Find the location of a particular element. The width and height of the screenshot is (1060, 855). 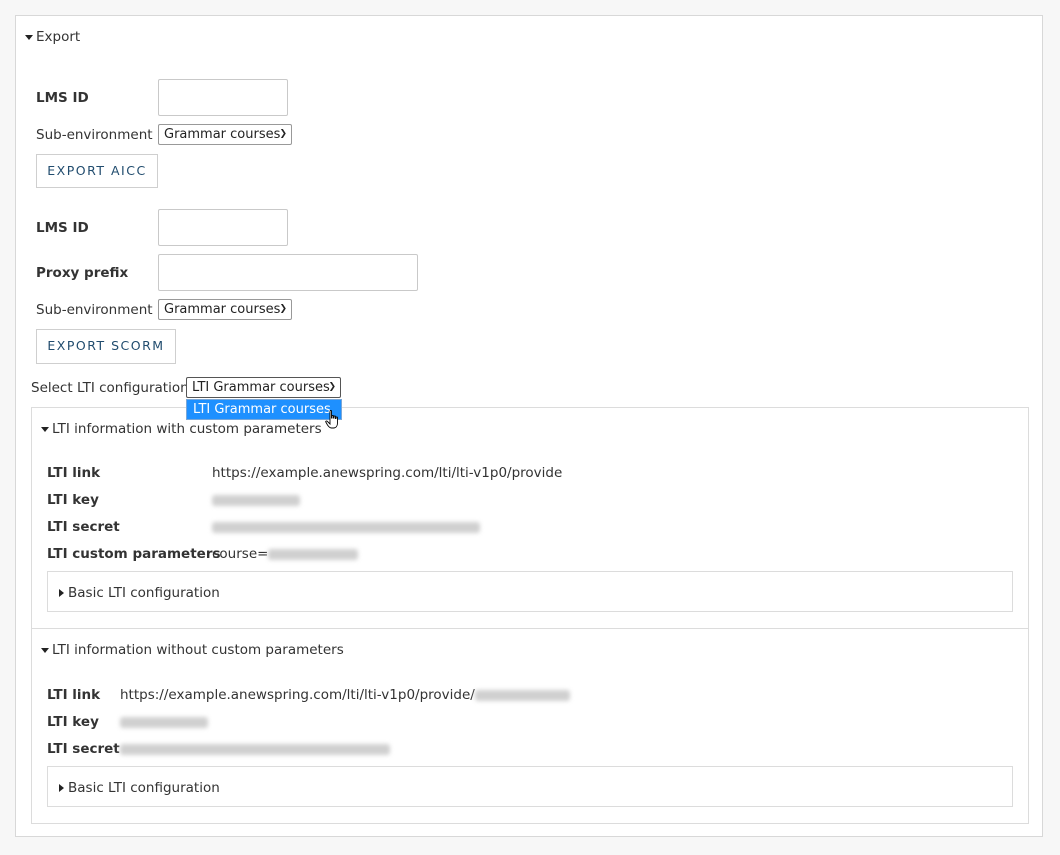

export-toggle: Export is located at coordinates (52, 37).